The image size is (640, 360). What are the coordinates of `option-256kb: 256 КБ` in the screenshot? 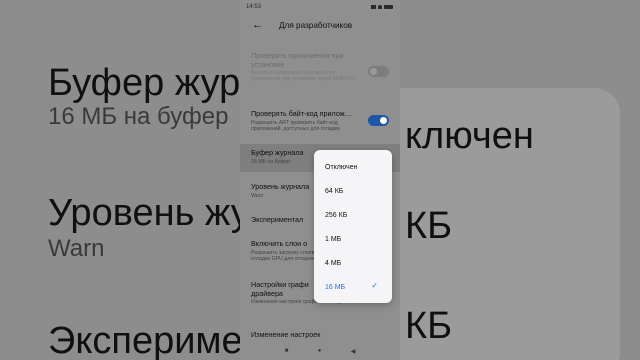 It's located at (353, 215).